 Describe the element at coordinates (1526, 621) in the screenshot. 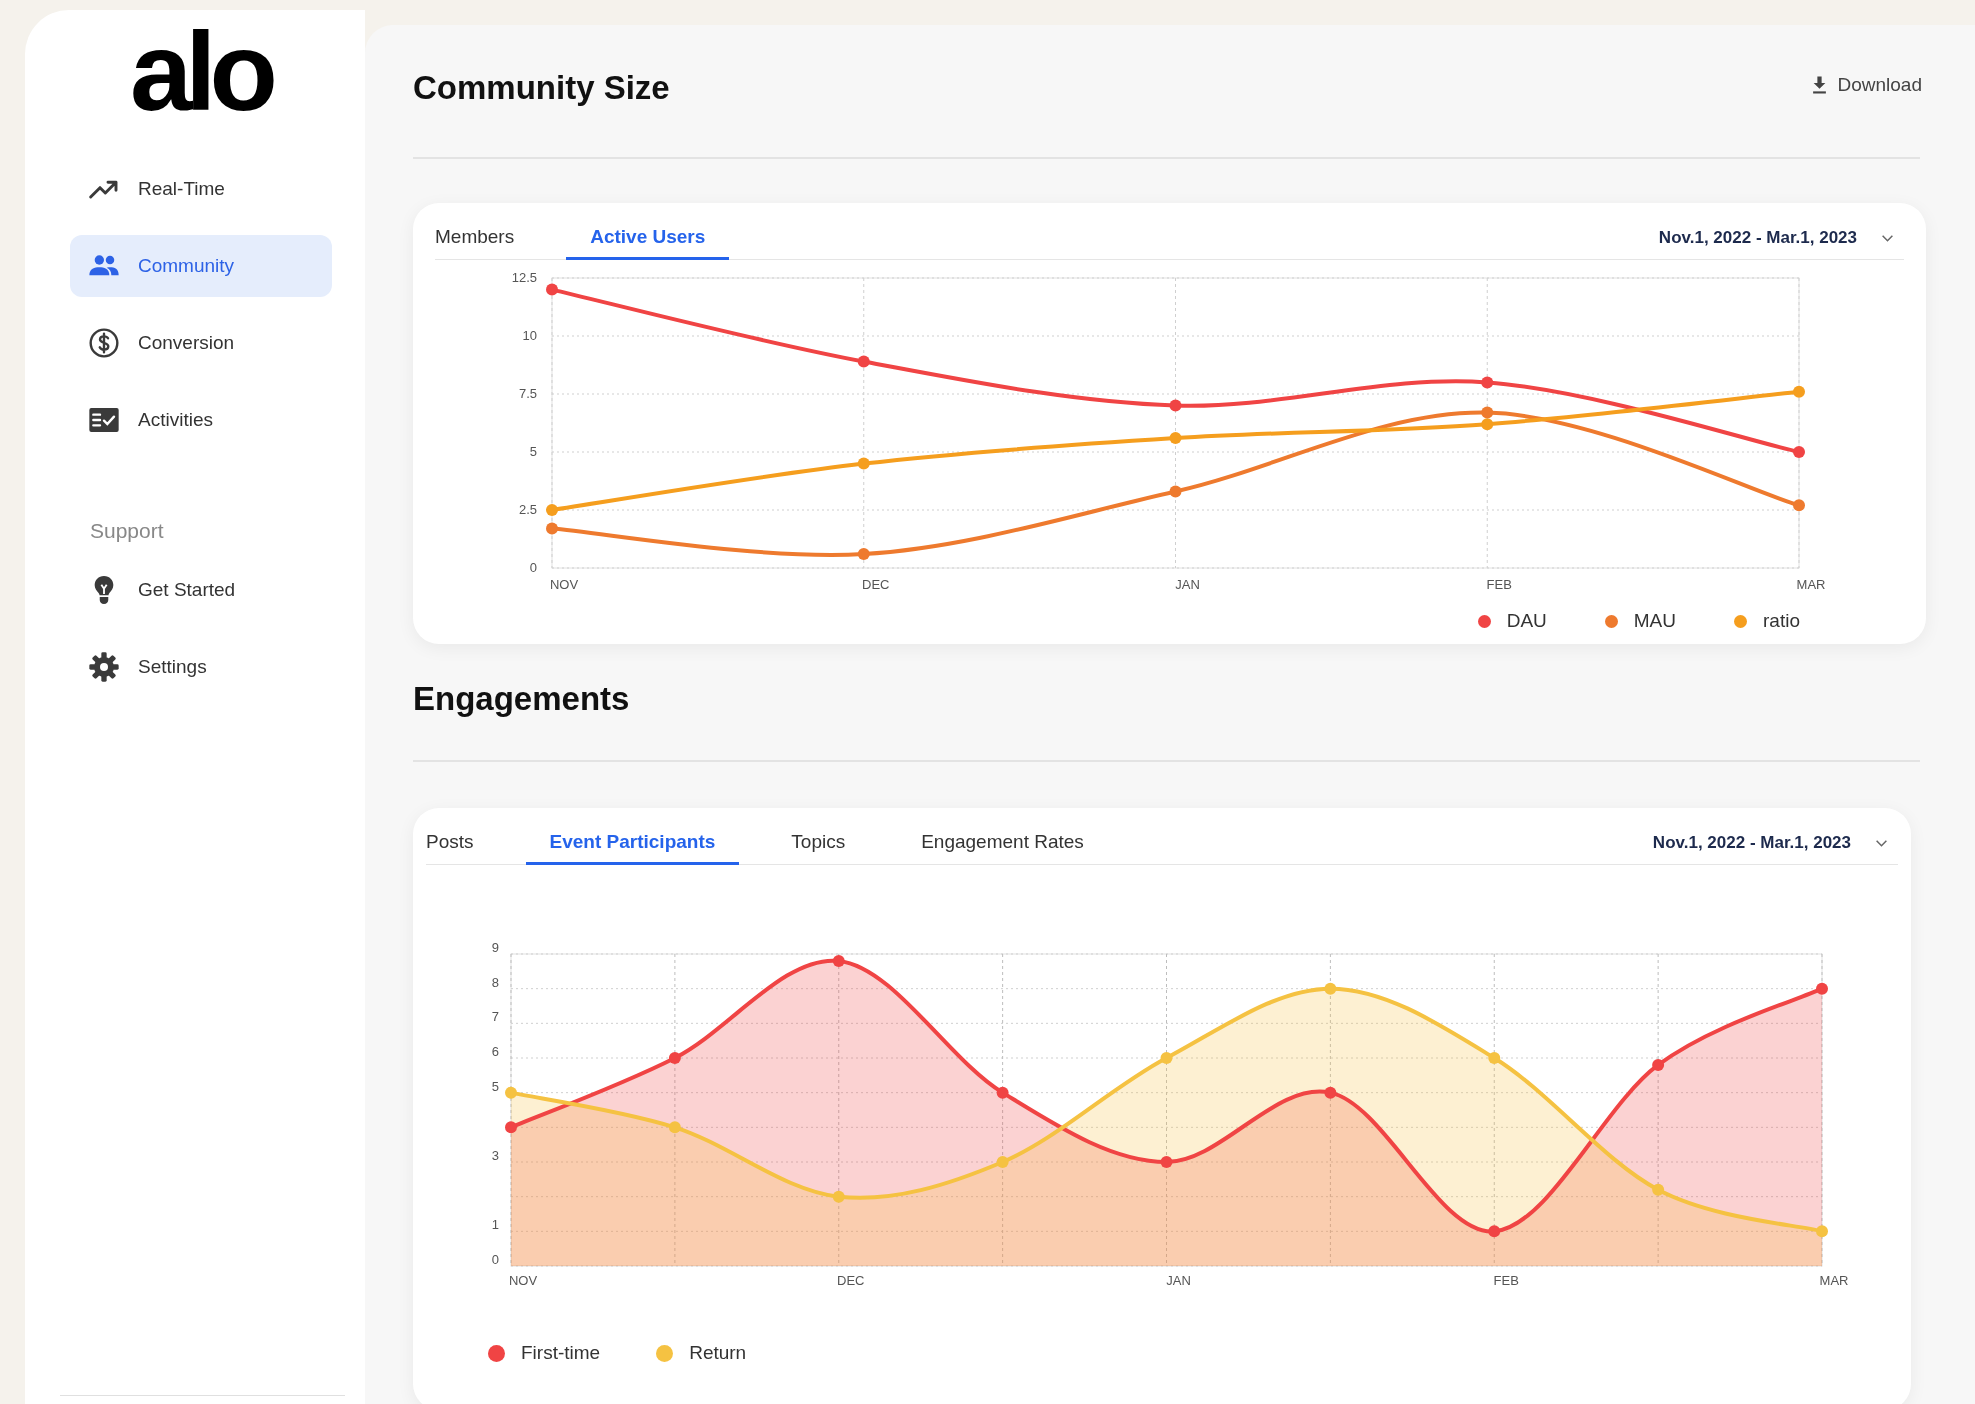

I see `legend-label: DAU` at that location.